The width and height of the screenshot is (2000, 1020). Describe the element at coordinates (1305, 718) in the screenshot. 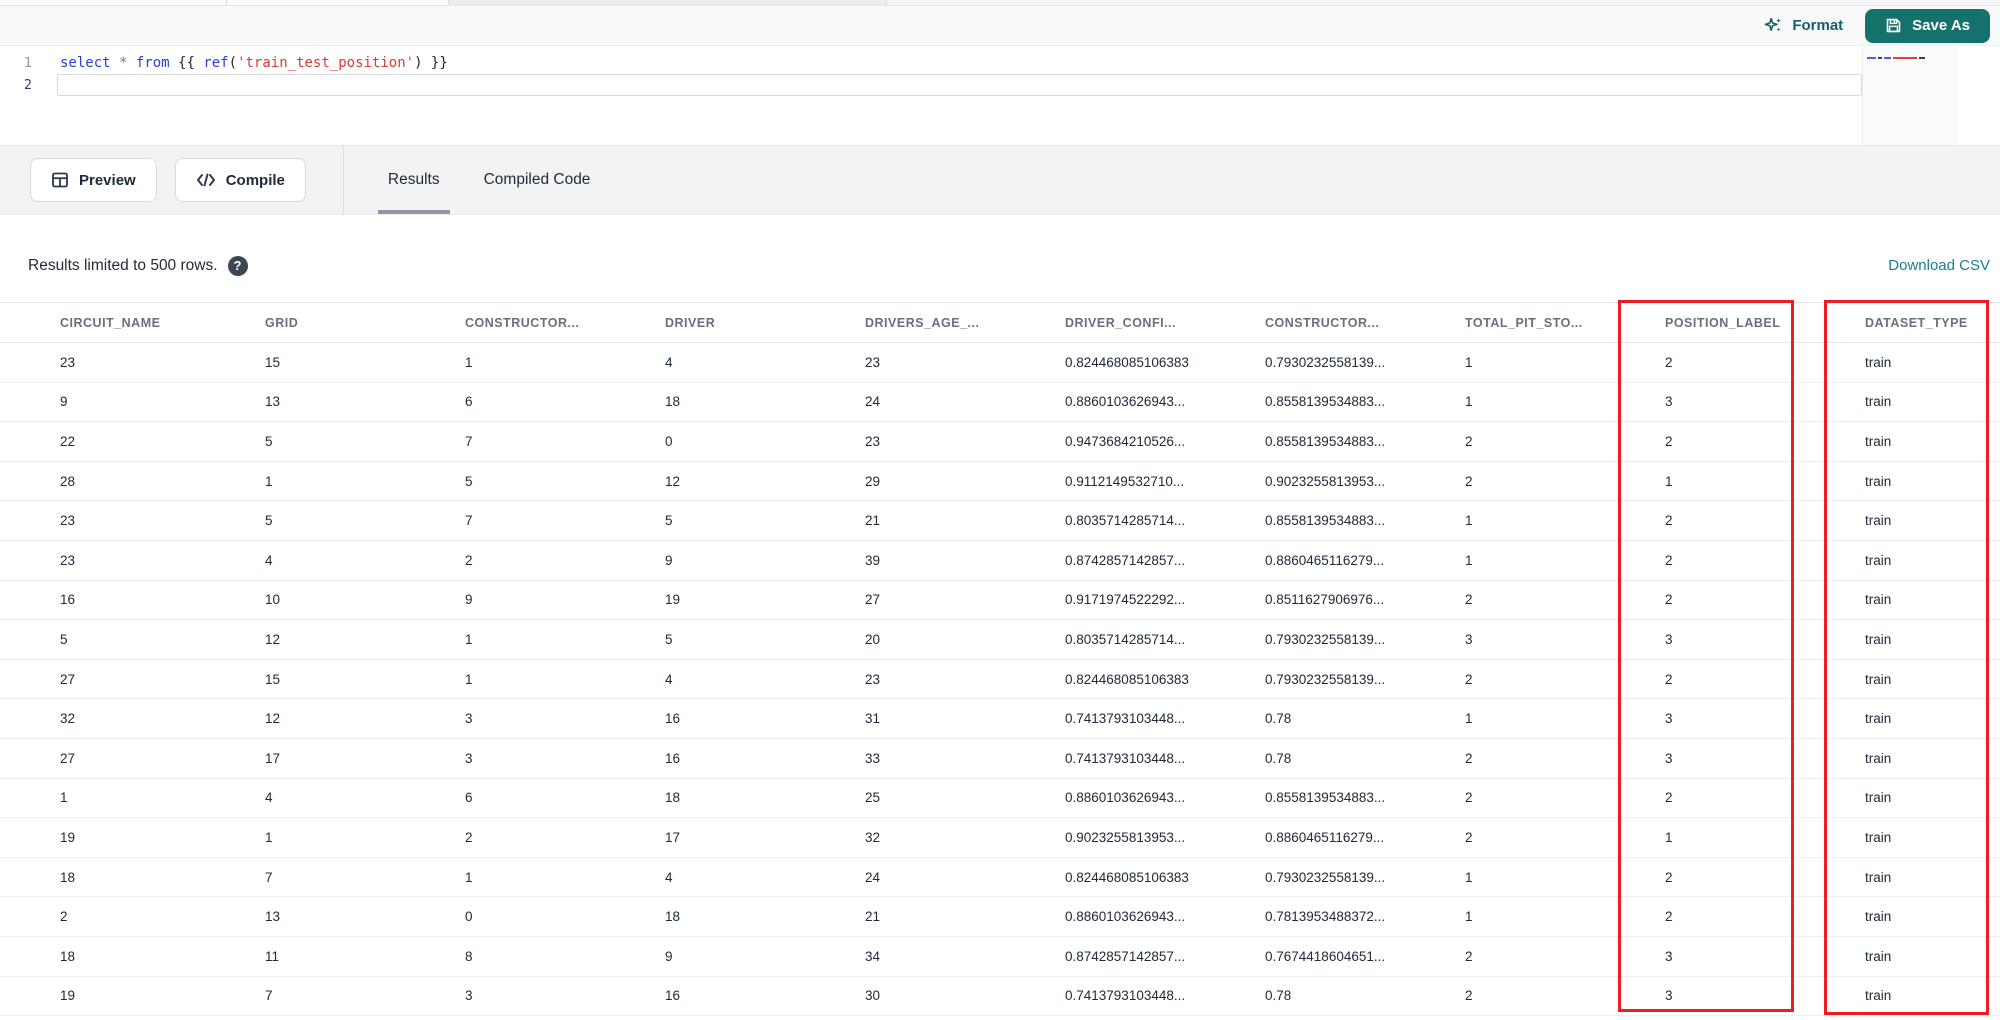

I see `table-cell: 0.78` at that location.